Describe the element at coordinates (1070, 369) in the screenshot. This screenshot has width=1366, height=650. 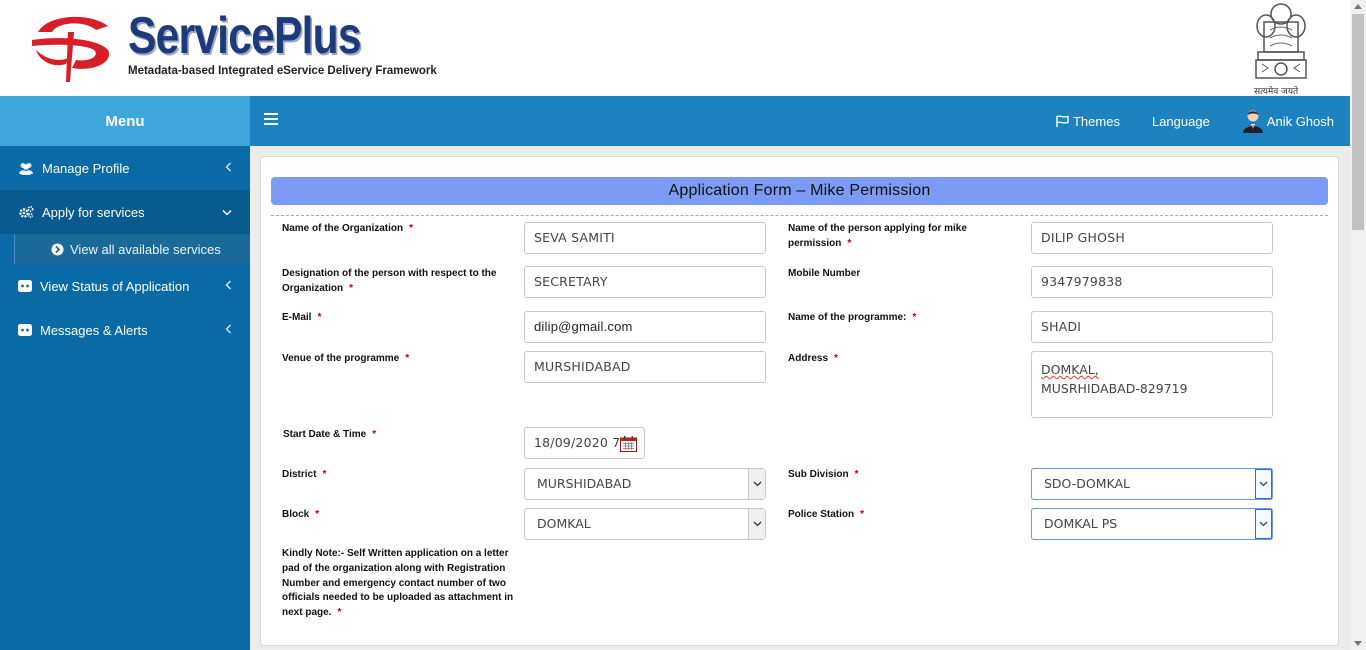
I see `address-line-1: DOMKAL,` at that location.